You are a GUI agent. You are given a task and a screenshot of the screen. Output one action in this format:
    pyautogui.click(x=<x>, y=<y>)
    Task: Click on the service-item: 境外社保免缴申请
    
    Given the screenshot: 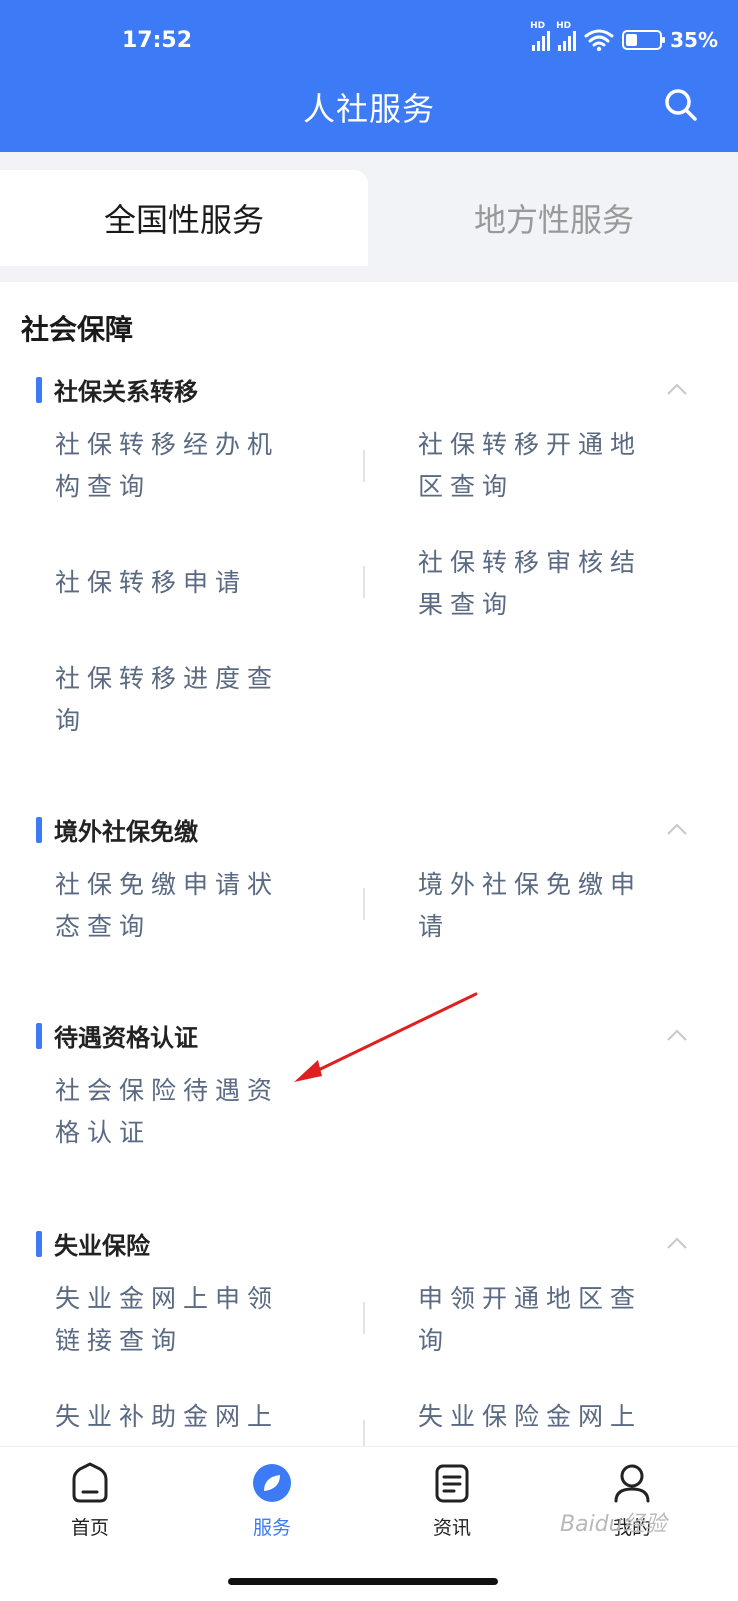 What is the action you would take?
    pyautogui.click(x=538, y=906)
    